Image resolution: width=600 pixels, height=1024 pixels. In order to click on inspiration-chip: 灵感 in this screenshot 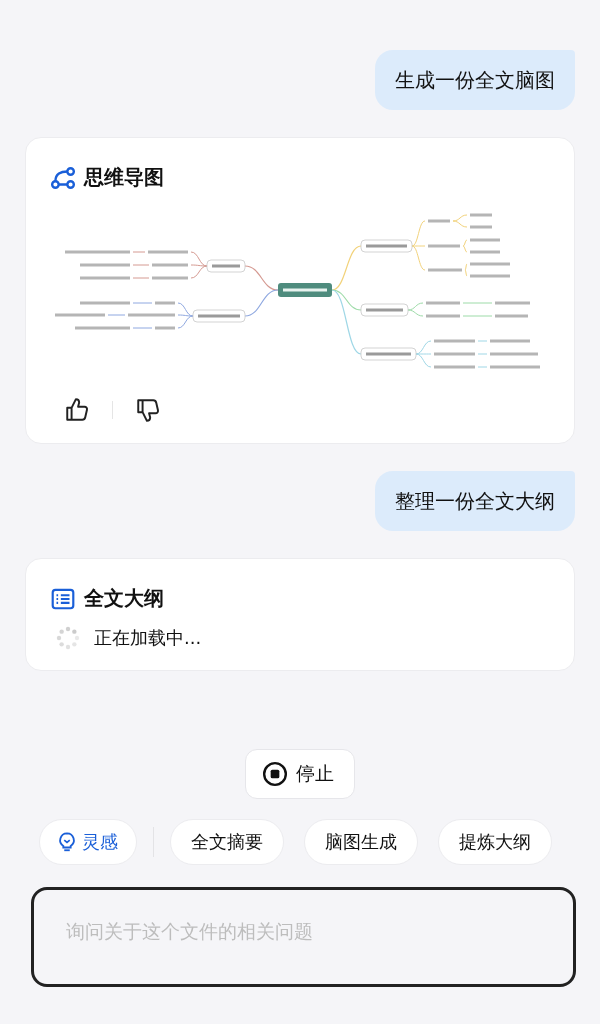, I will do `click(88, 842)`.